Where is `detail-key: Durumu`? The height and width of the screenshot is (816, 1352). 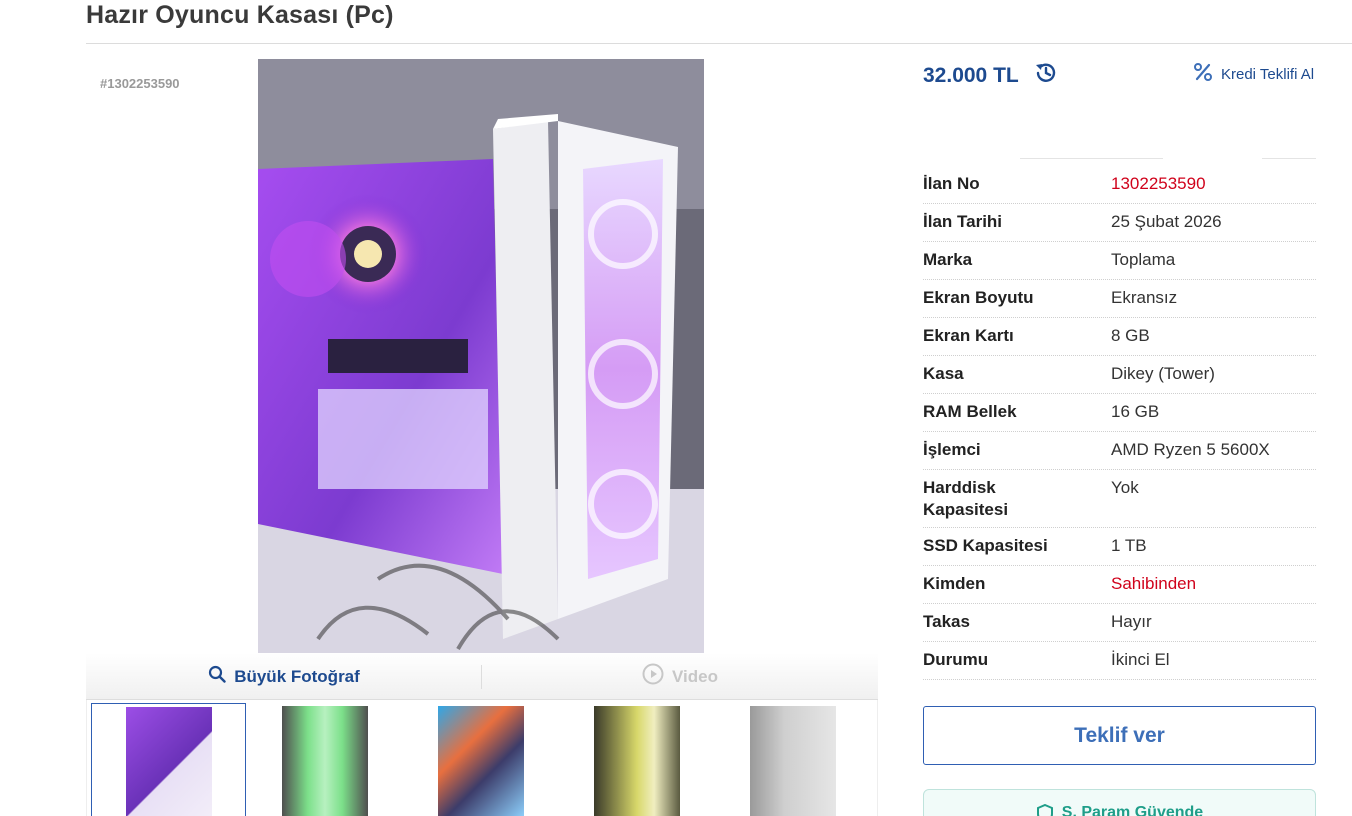 detail-key: Durumu is located at coordinates (956, 659).